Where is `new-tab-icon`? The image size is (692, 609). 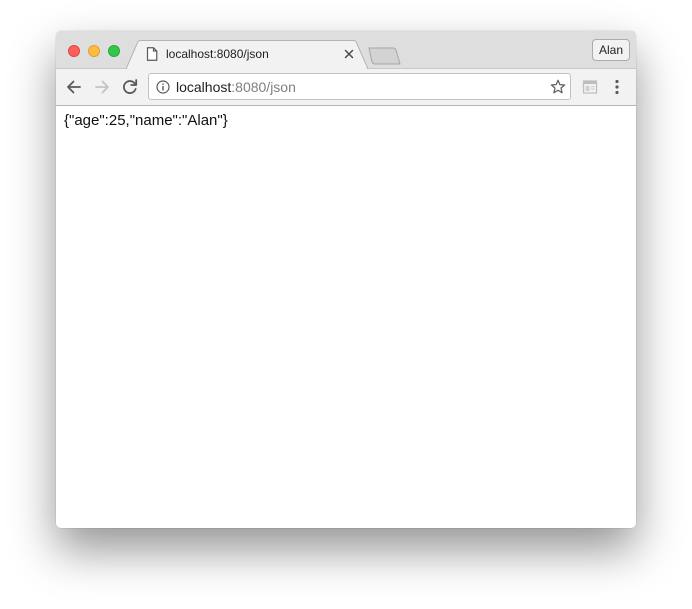
new-tab-icon is located at coordinates (384, 56).